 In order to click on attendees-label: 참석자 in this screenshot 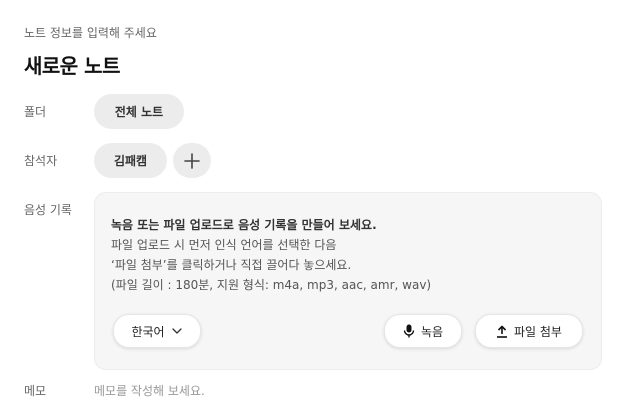, I will do `click(41, 161)`.